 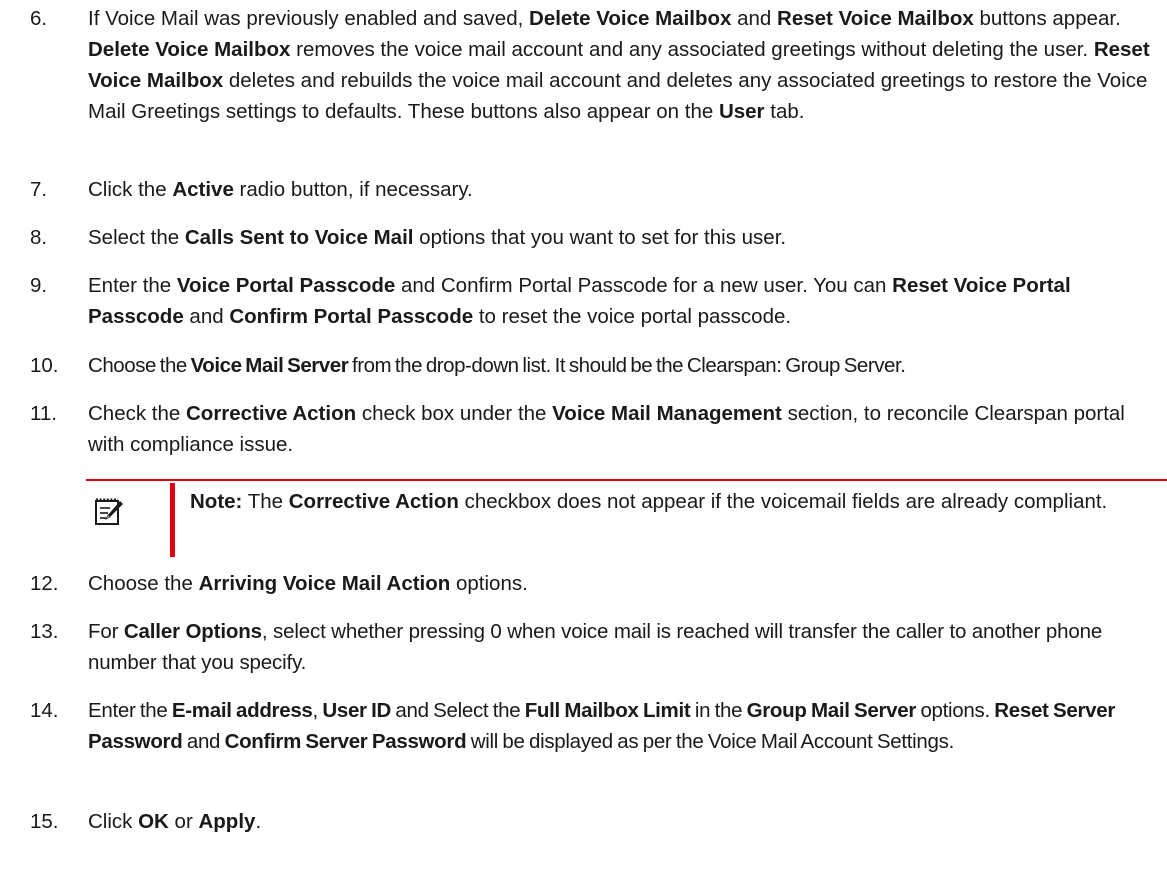 What do you see at coordinates (1047, 18) in the screenshot?
I see `text-run: buttons appear.` at bounding box center [1047, 18].